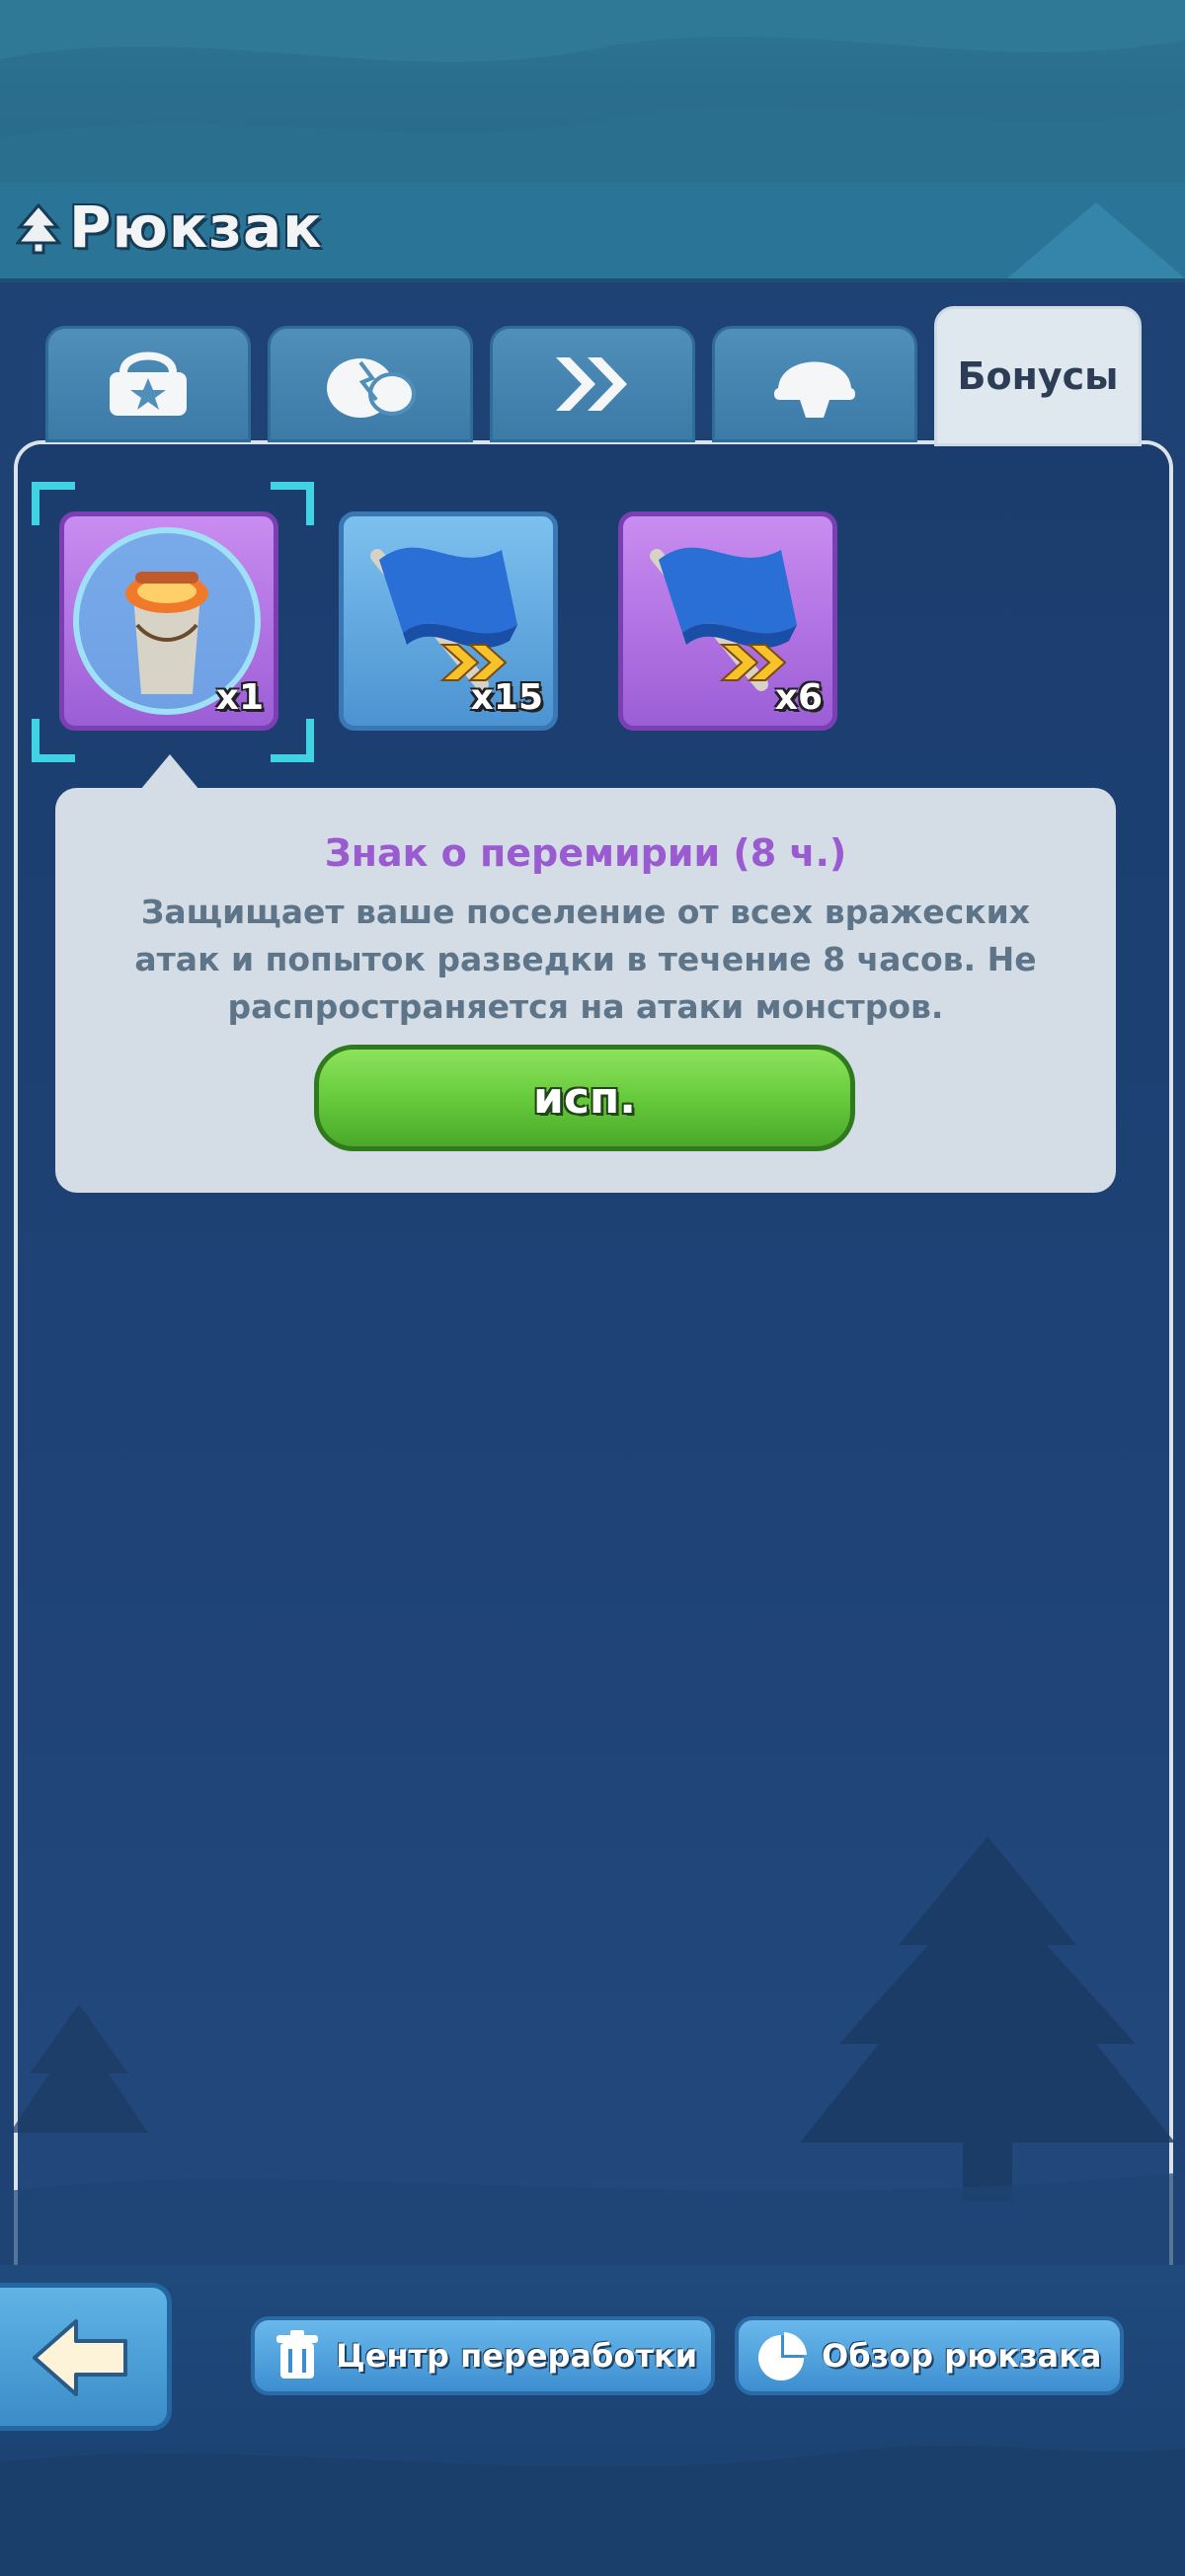  What do you see at coordinates (293, 740) in the screenshot?
I see `selection-corner-br` at bounding box center [293, 740].